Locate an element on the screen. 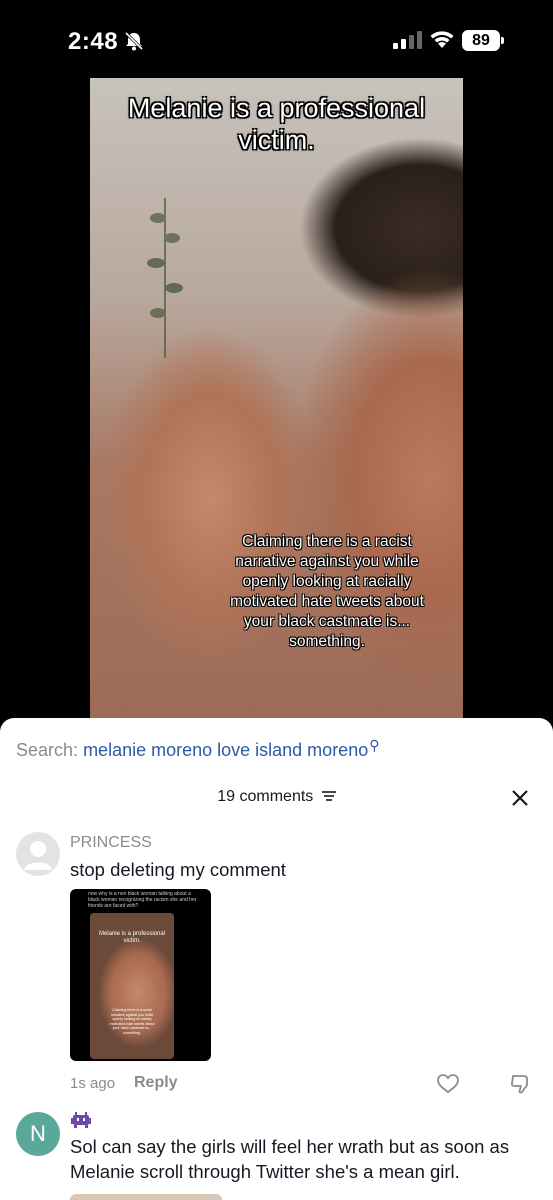  comments-header: 19 comments is located at coordinates (276, 797).